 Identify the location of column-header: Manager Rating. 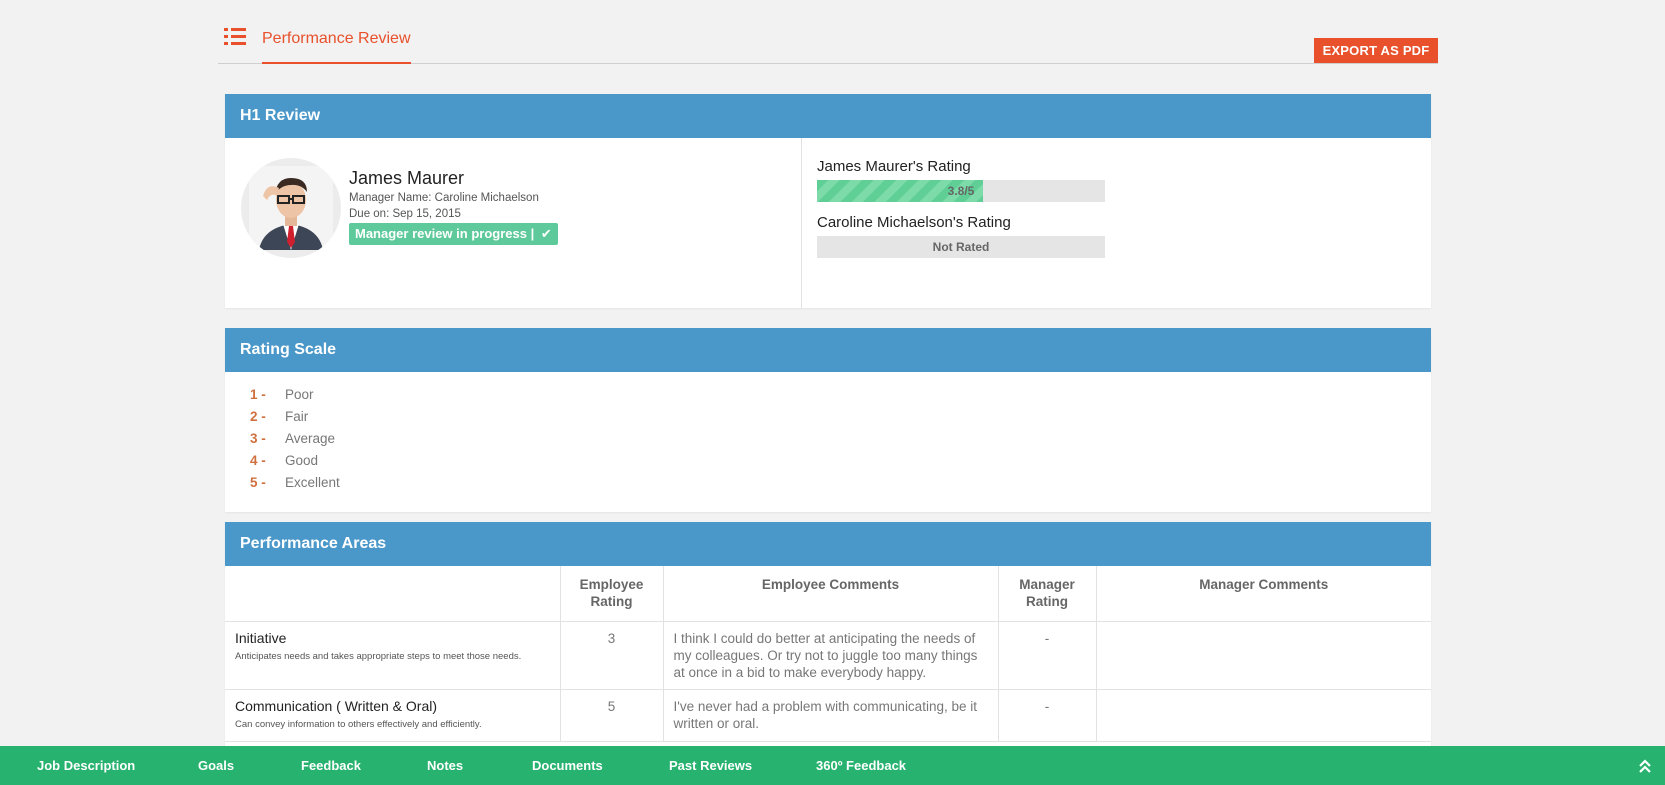
(1047, 594).